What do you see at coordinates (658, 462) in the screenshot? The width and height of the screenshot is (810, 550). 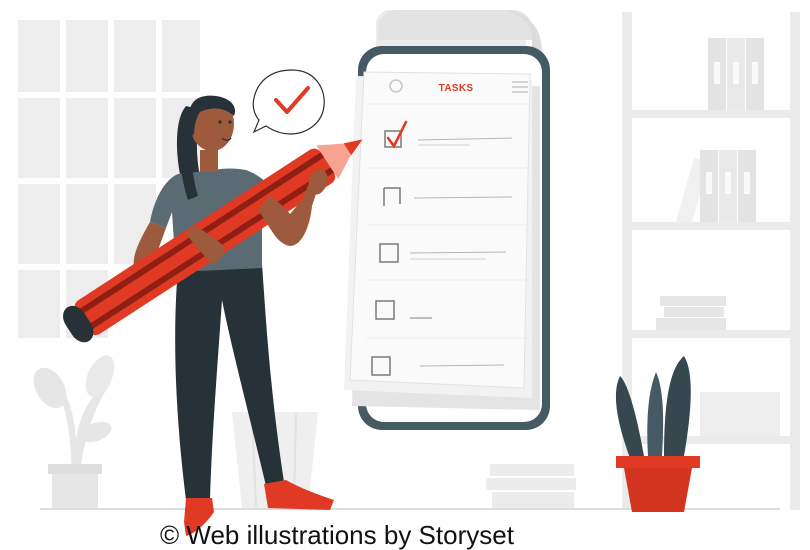 I see `pot-rim` at bounding box center [658, 462].